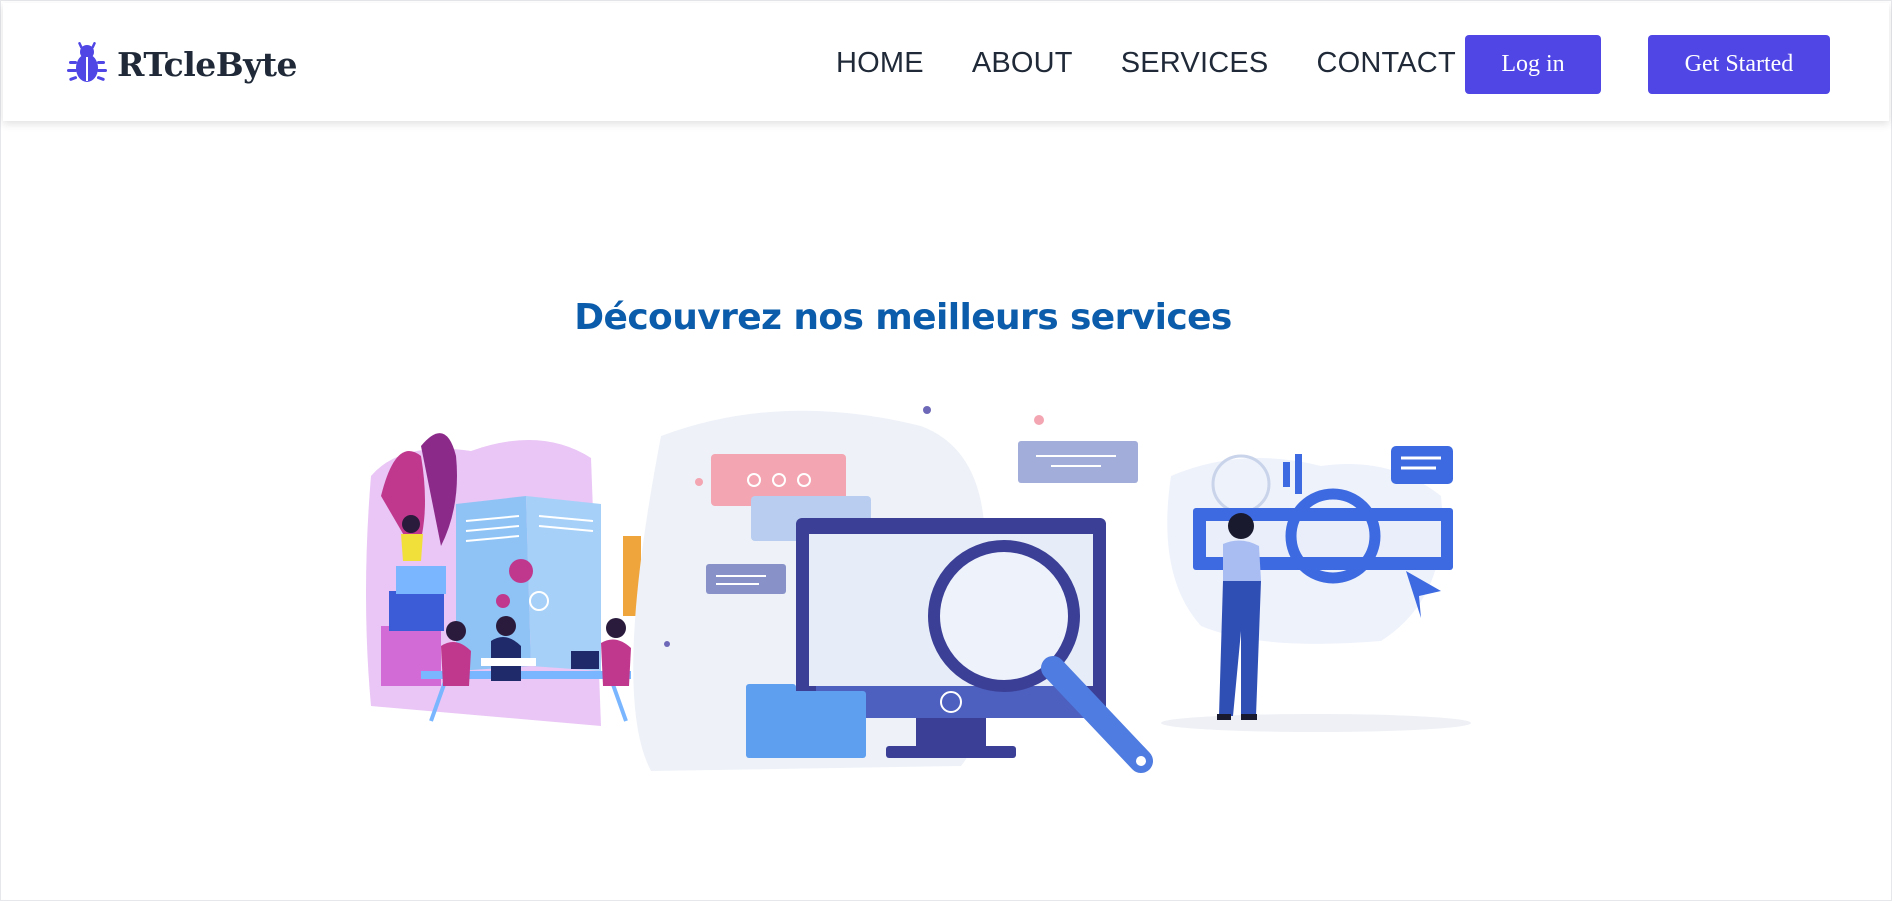 The height and width of the screenshot is (901, 1892). I want to click on search-monitor-scene, so click(893, 589).